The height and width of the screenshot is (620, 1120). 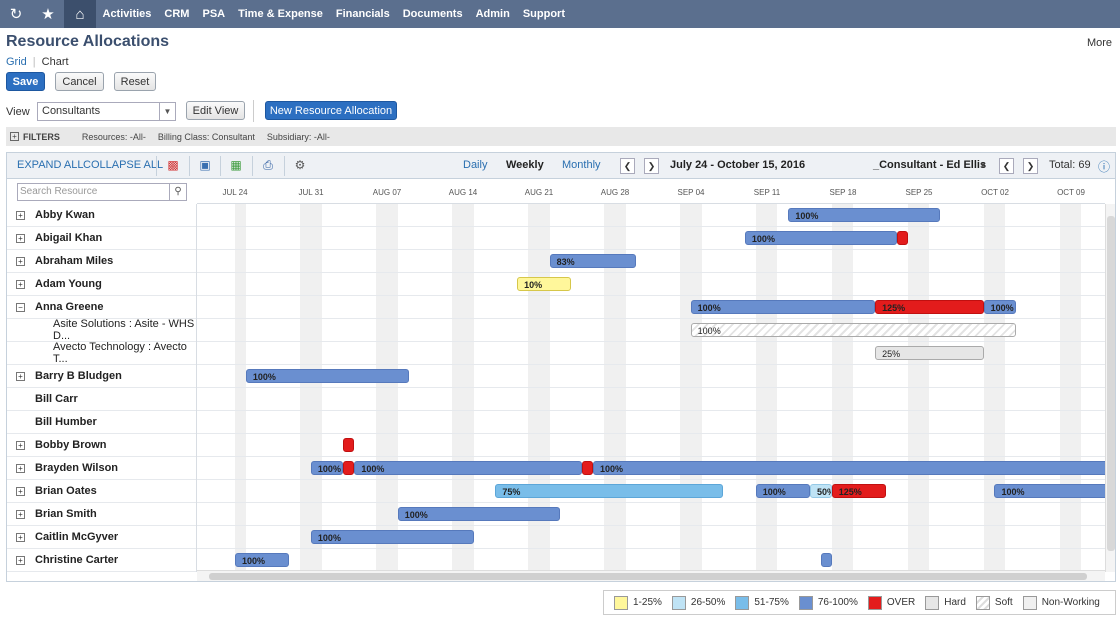 I want to click on resource-row: + Barry B Bludgen, so click(x=101, y=376).